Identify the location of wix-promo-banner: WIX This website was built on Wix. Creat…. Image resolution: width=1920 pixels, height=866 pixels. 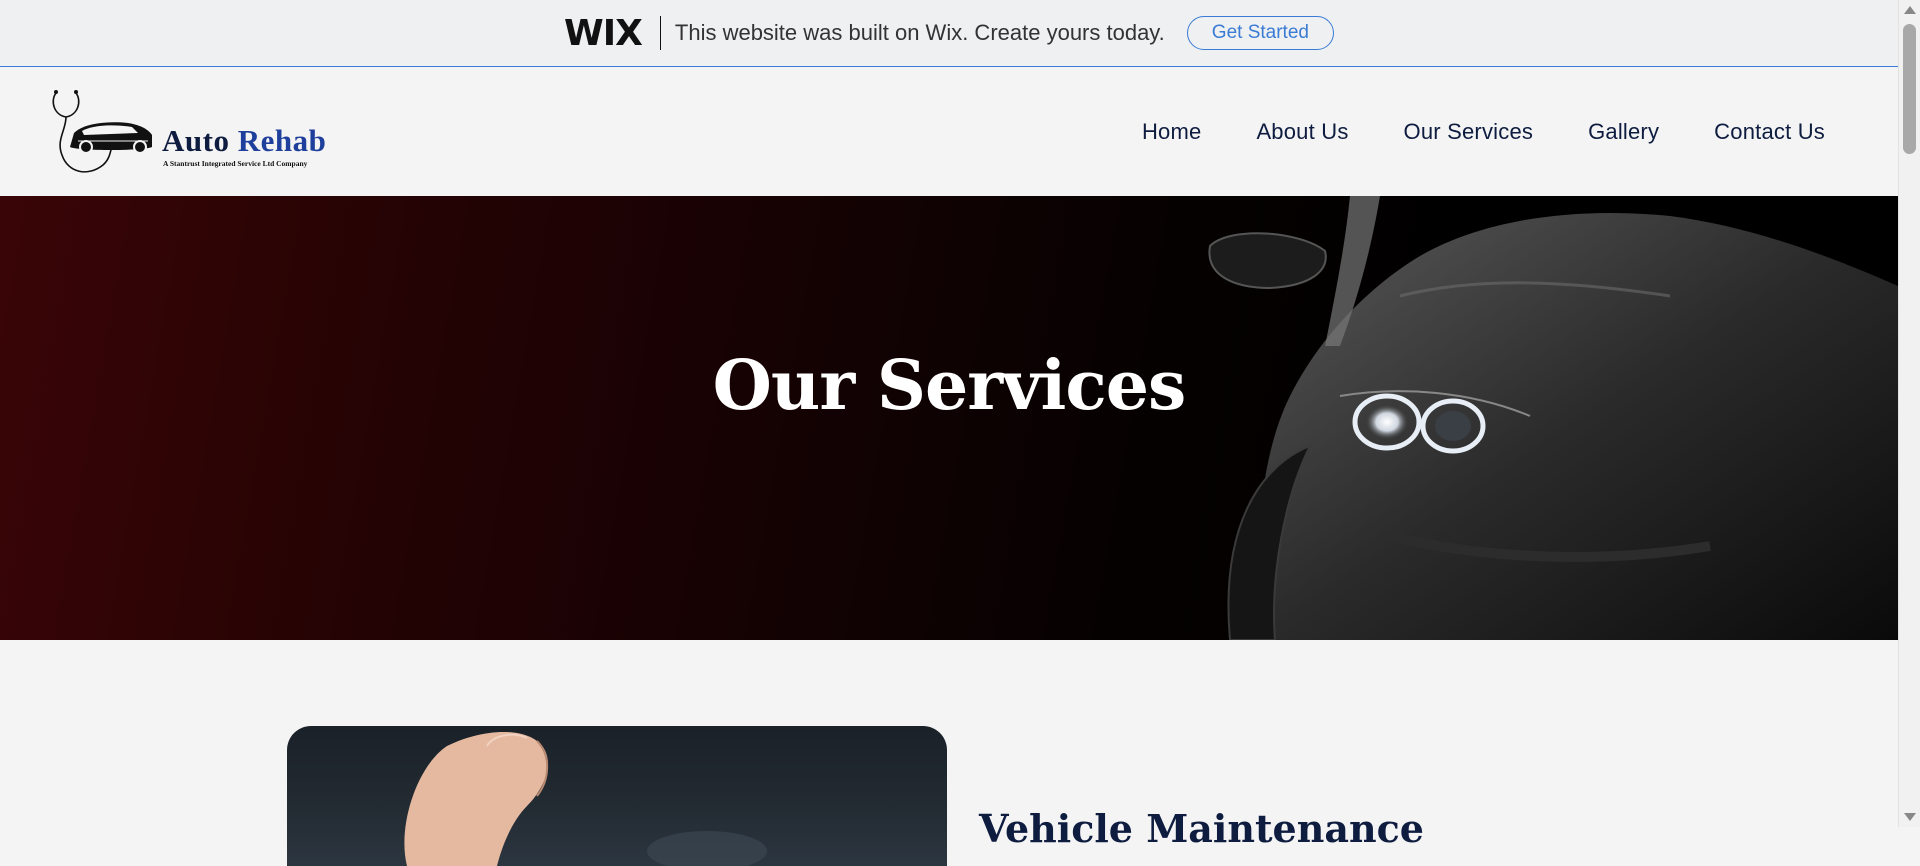
(949, 33).